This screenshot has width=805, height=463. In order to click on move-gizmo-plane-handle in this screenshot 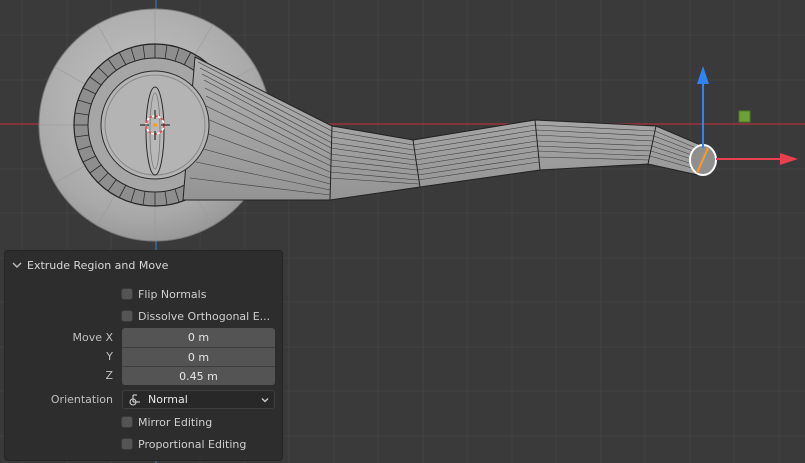, I will do `click(744, 116)`.